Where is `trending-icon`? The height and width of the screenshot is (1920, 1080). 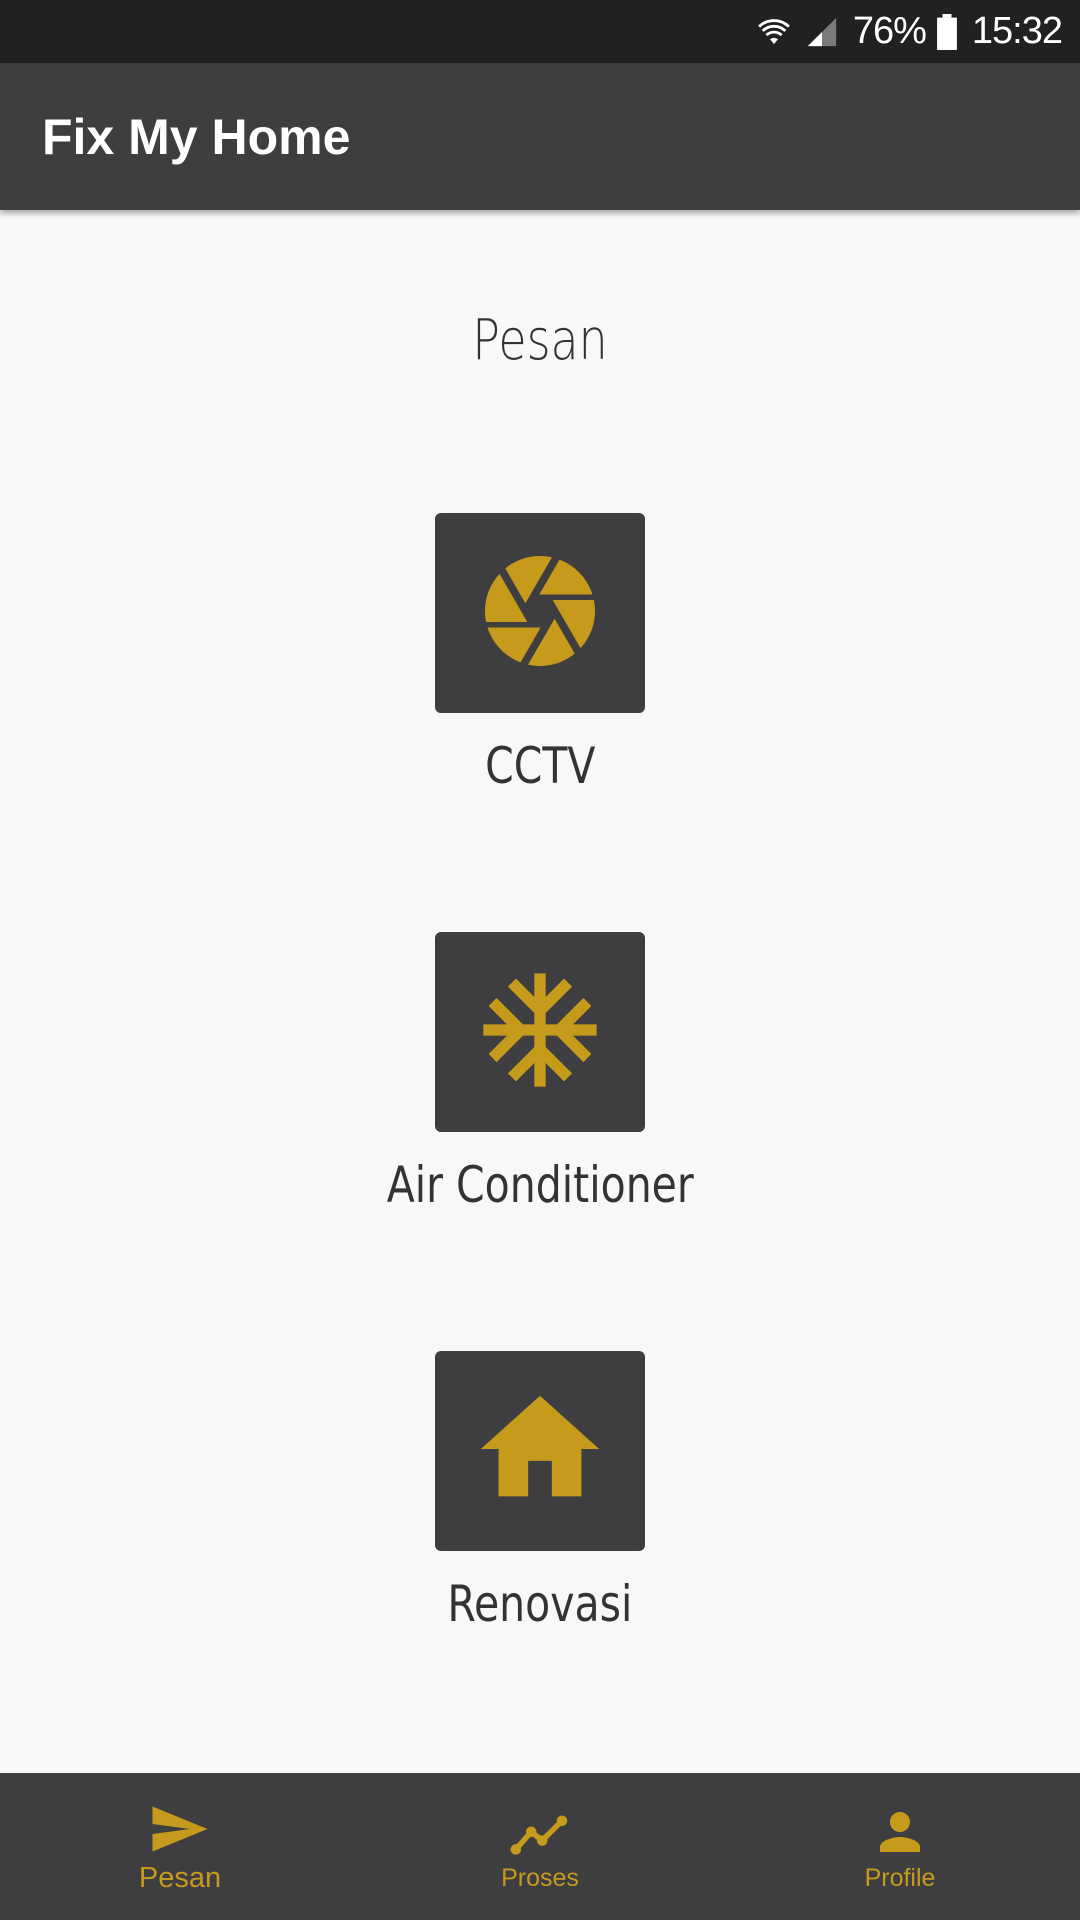 trending-icon is located at coordinates (540, 1828).